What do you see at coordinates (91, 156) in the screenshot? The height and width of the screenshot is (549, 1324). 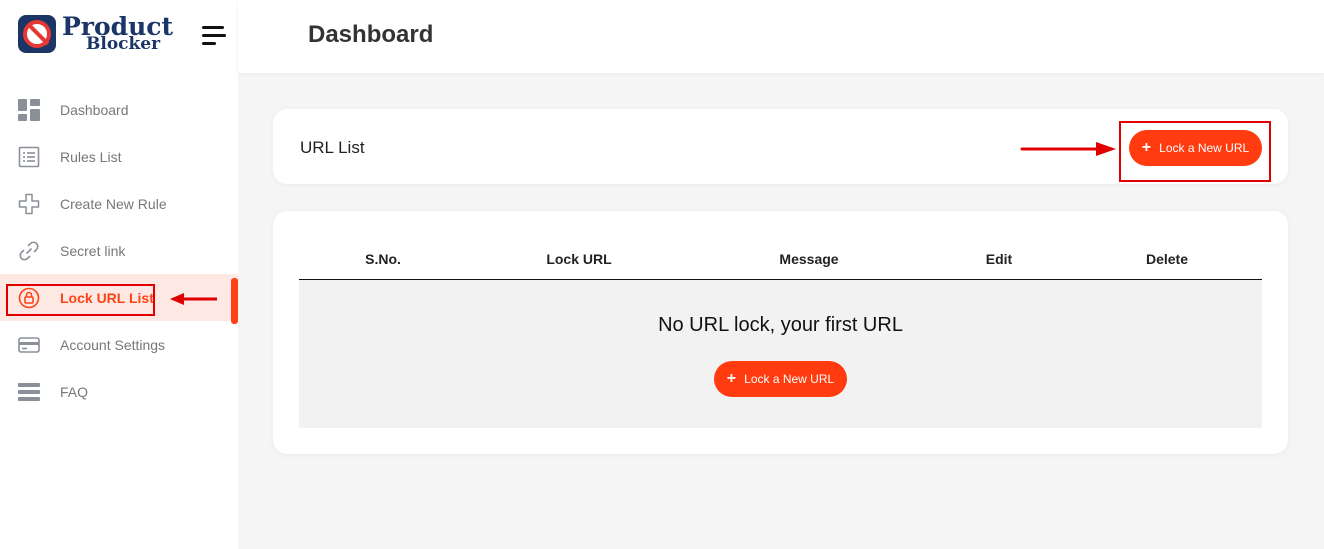 I see `sidebar-item-label: Rules List` at bounding box center [91, 156].